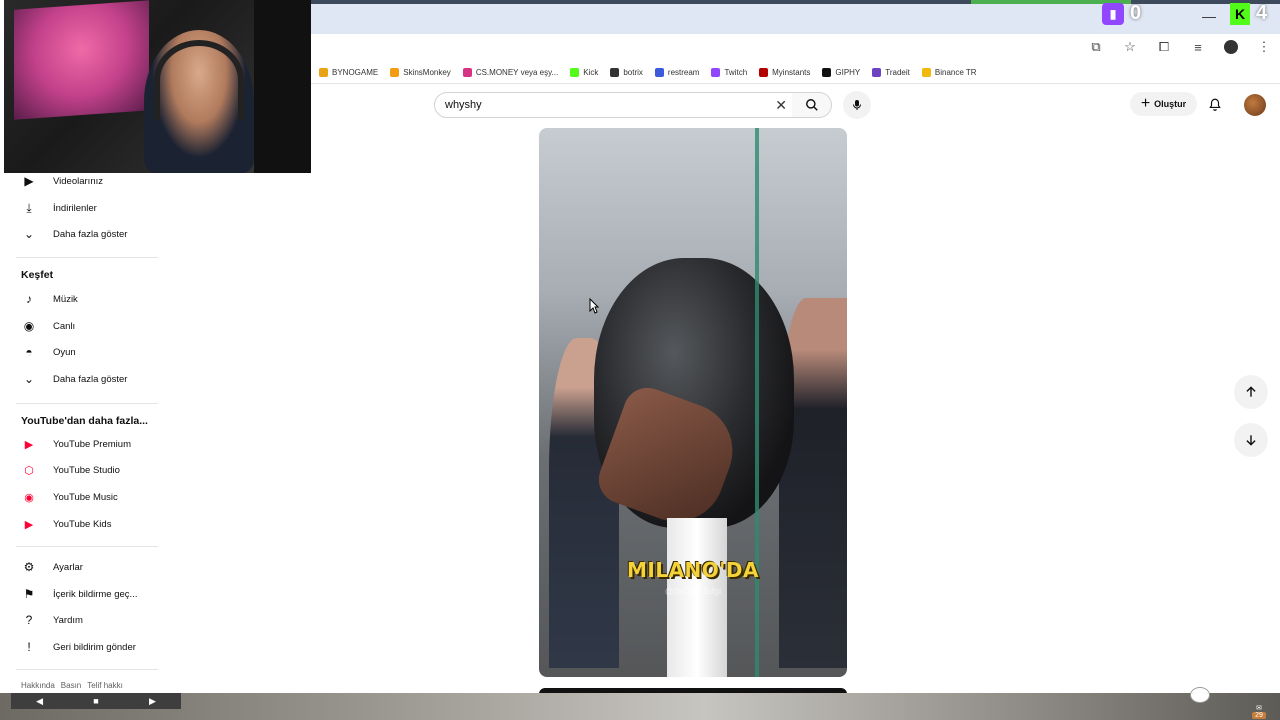 The image size is (1280, 720). Describe the element at coordinates (29, 524) in the screenshot. I see `youtube-kids-icon: ▶` at that location.